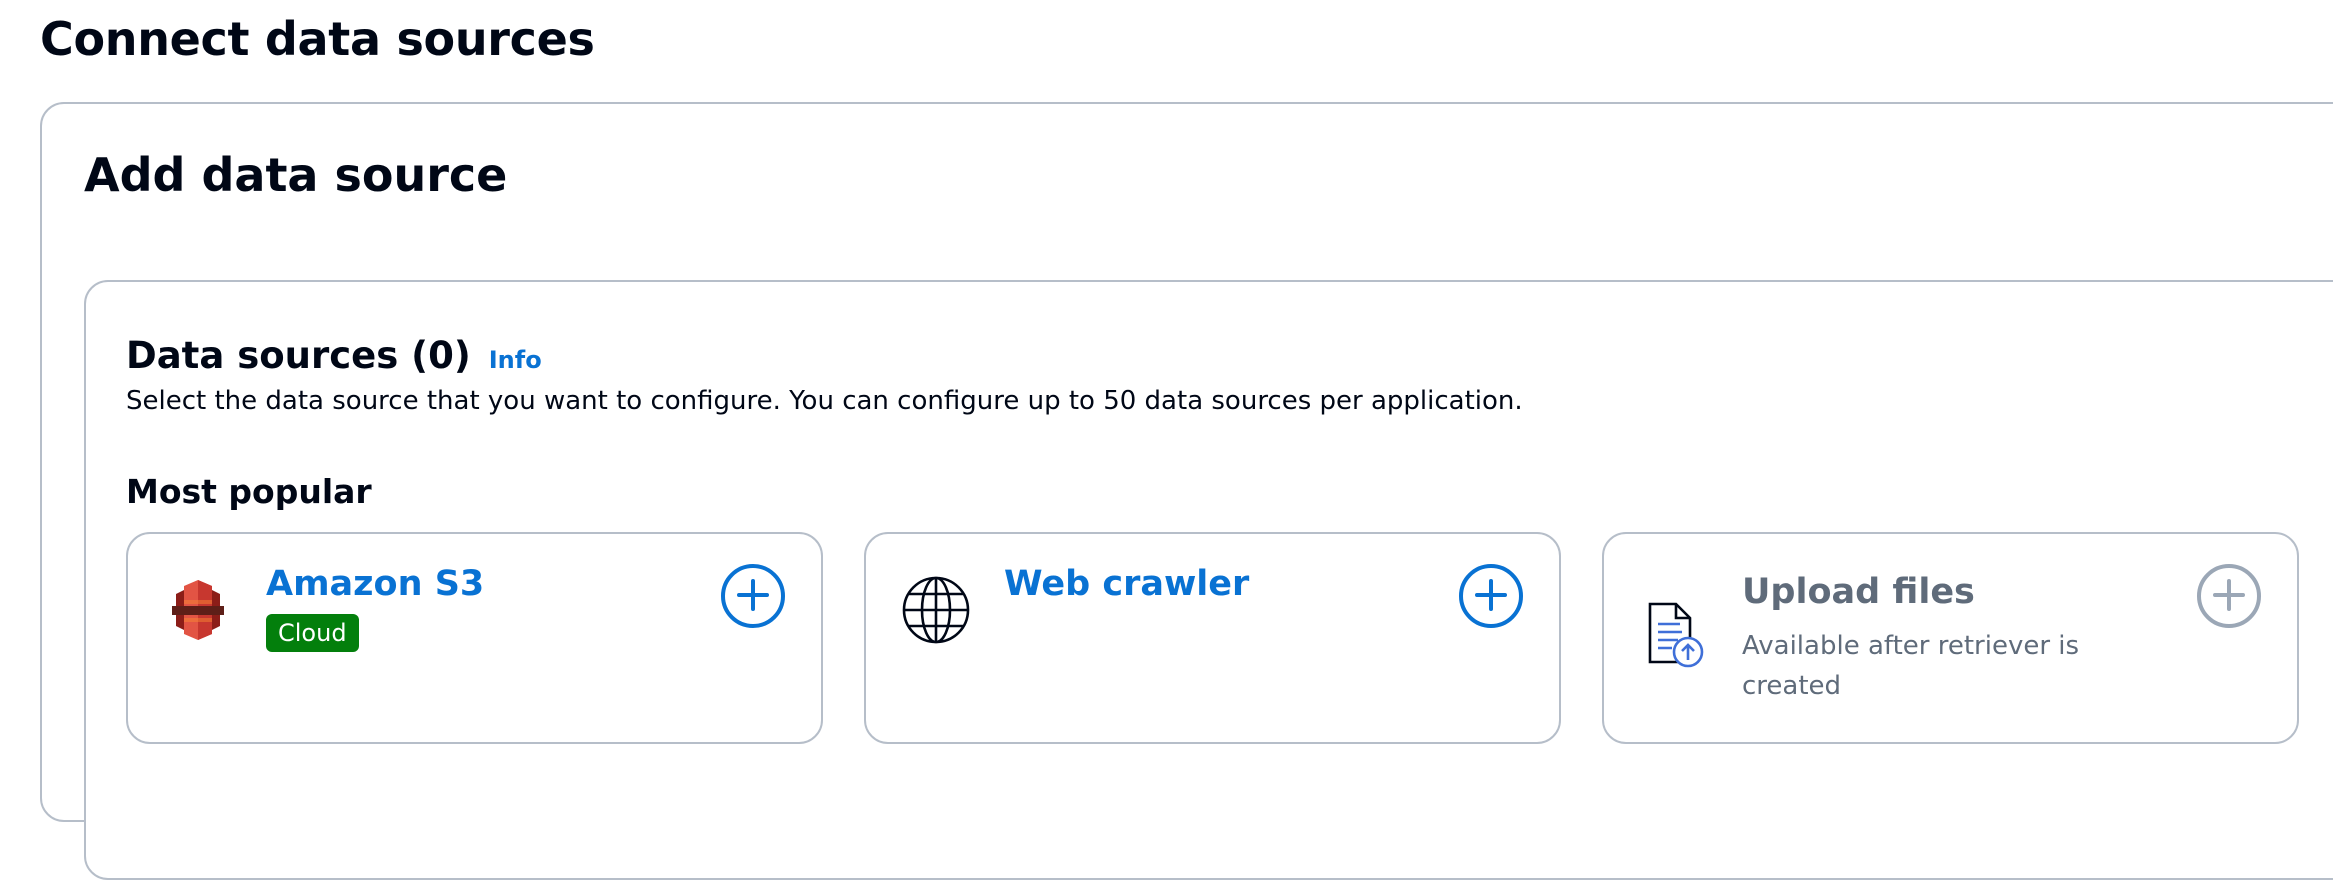 The image size is (2333, 880). I want to click on data-source-card-web-crawler: Web crawler, so click(1212, 638).